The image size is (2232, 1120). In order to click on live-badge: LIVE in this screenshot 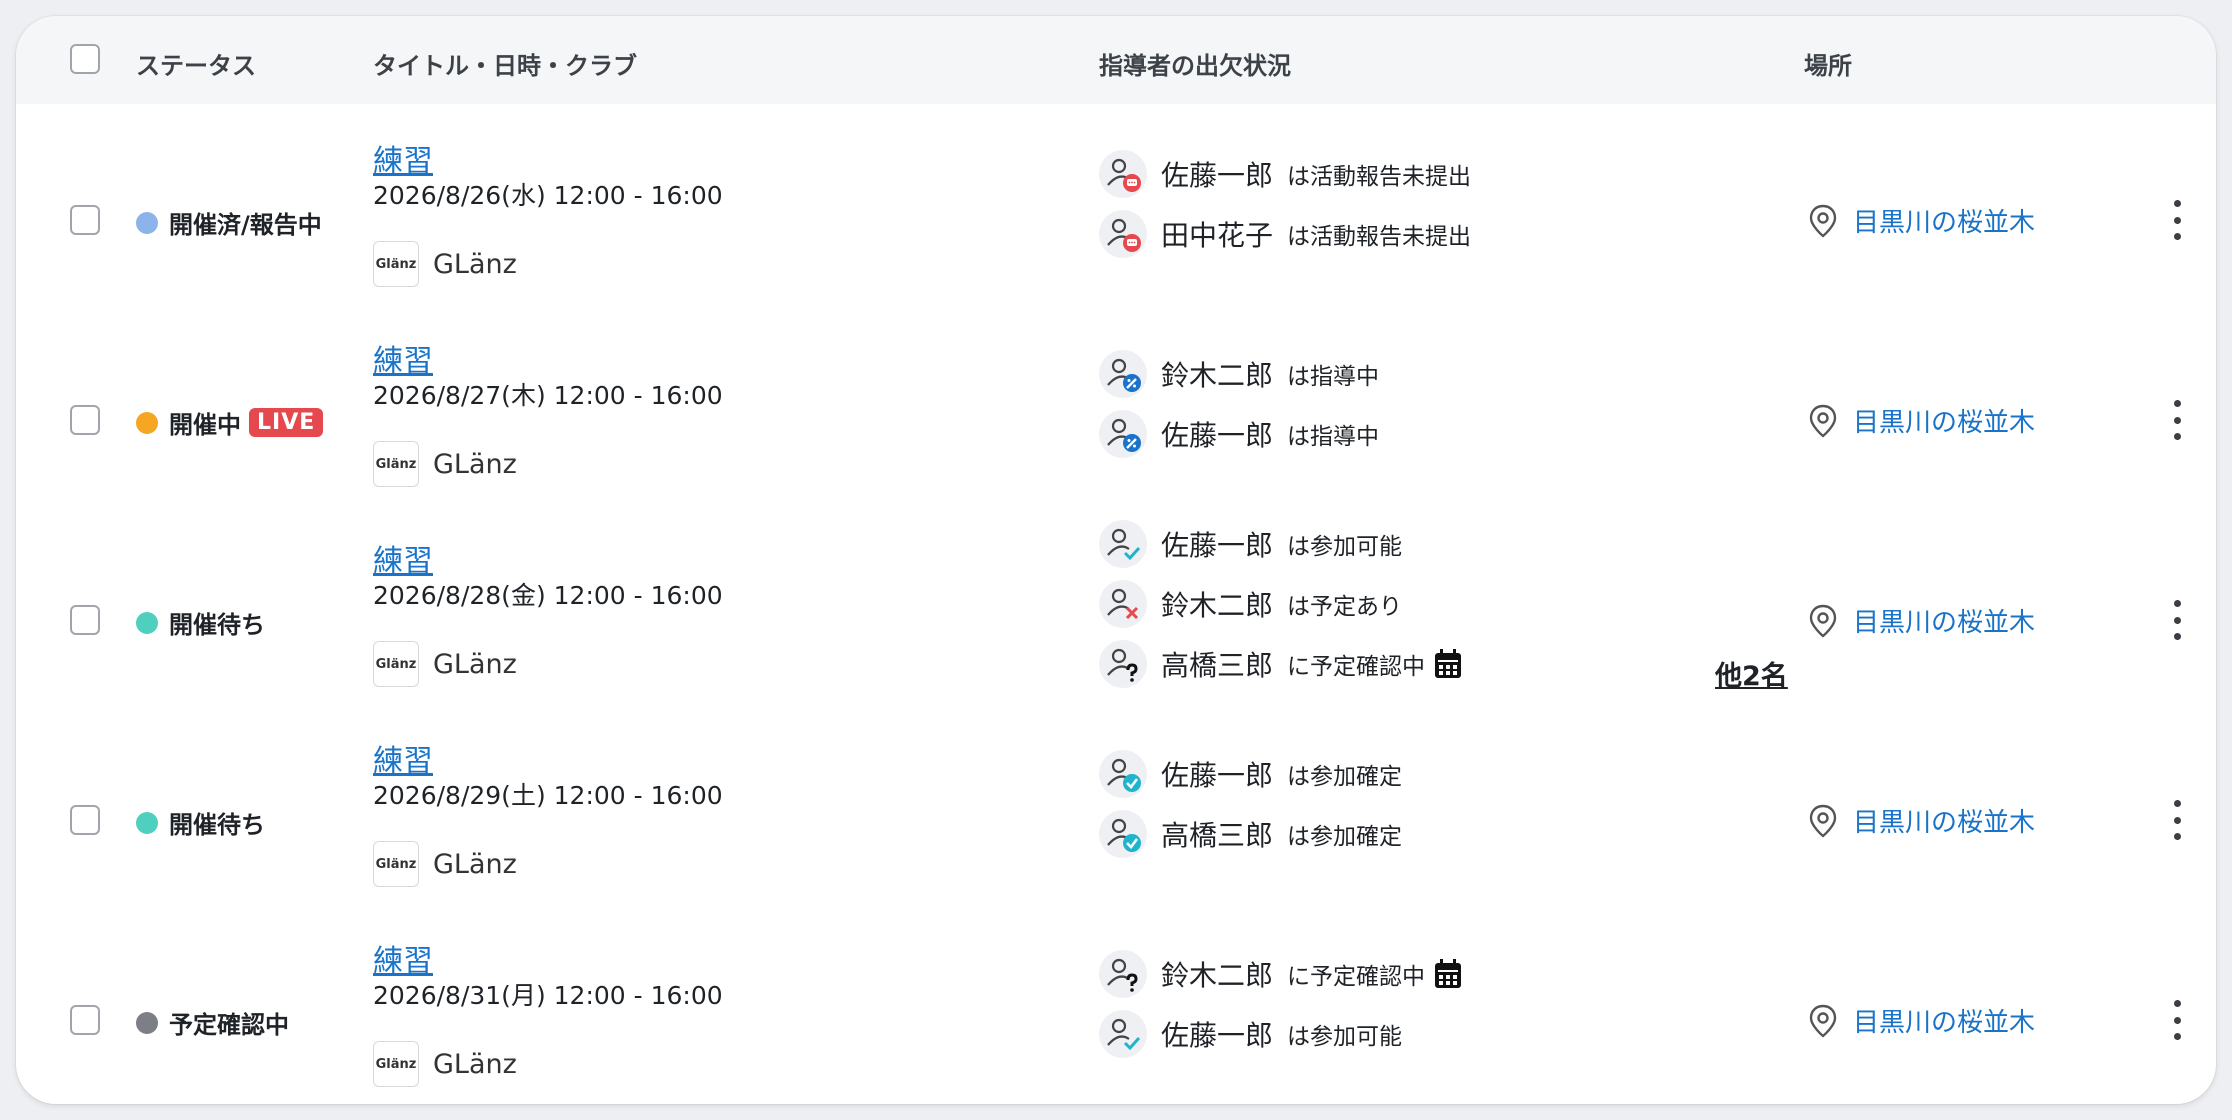, I will do `click(286, 422)`.